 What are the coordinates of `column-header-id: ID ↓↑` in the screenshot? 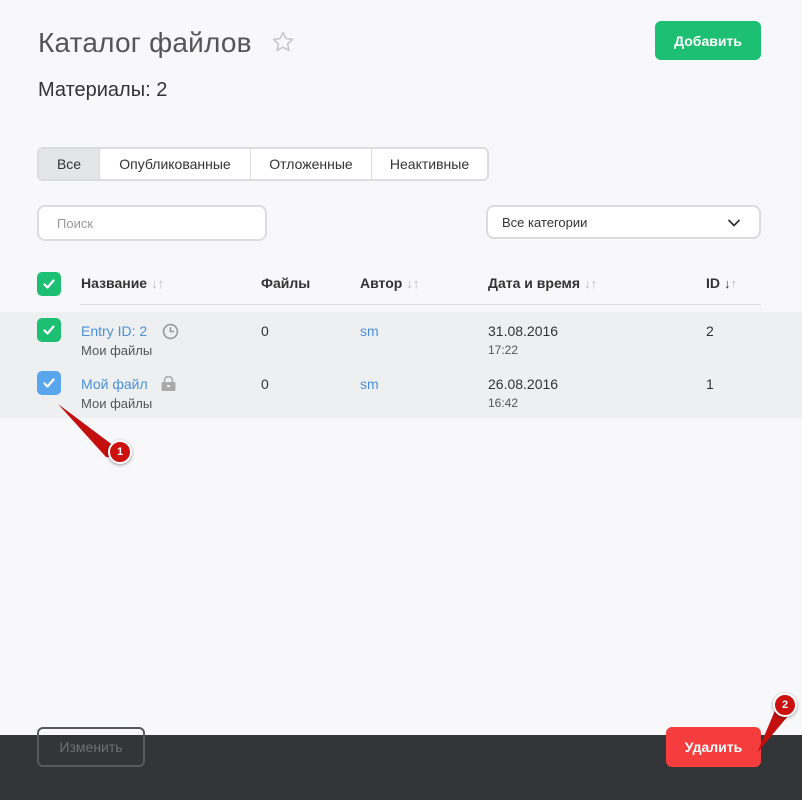 It's located at (721, 283).